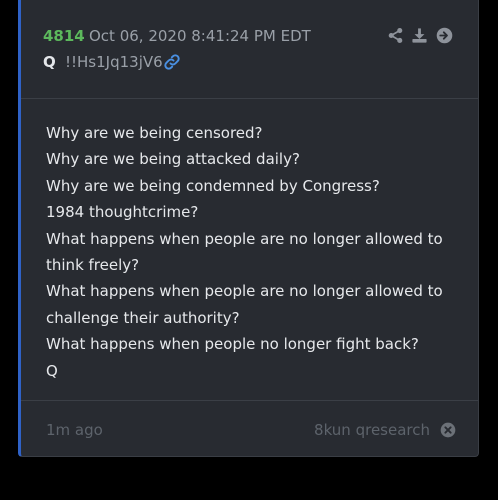 Image resolution: width=498 pixels, height=500 pixels. Describe the element at coordinates (64, 36) in the screenshot. I see `post-number: 4814` at that location.